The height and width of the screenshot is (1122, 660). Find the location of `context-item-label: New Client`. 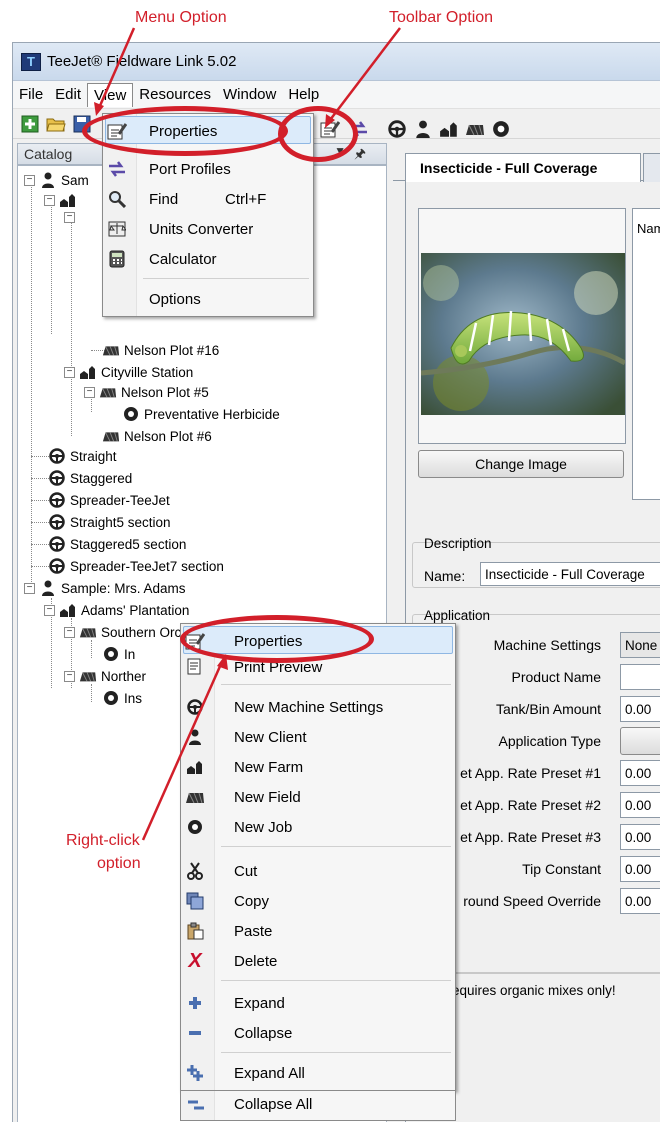

context-item-label: New Client is located at coordinates (270, 737).